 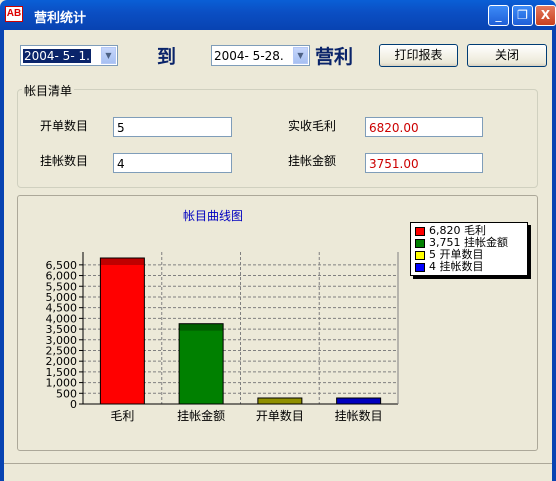 What do you see at coordinates (2, 255) in the screenshot?
I see `window-frame-left` at bounding box center [2, 255].